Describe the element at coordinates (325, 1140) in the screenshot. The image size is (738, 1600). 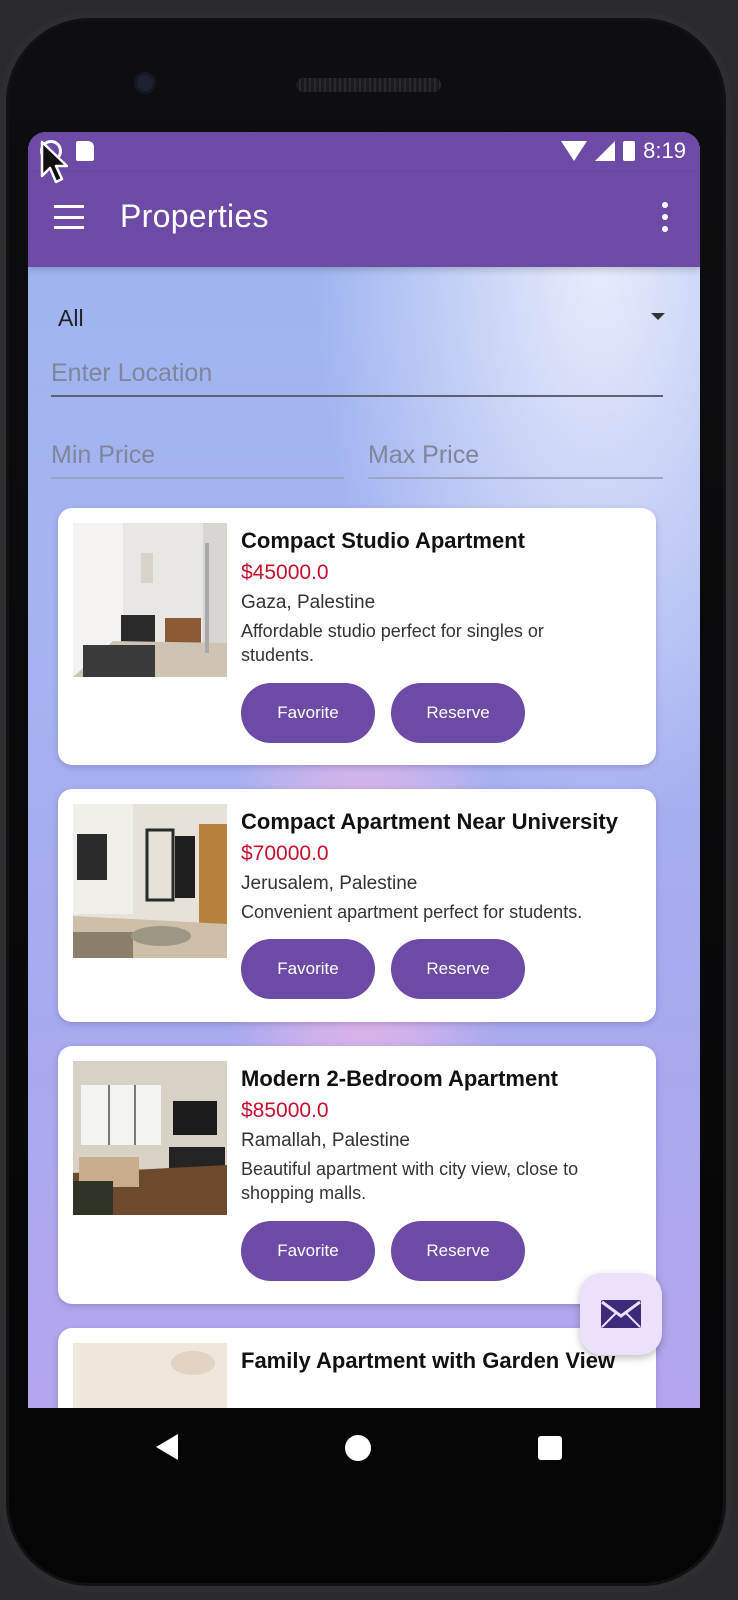
I see `property-location: Ramallah, Palestine` at that location.